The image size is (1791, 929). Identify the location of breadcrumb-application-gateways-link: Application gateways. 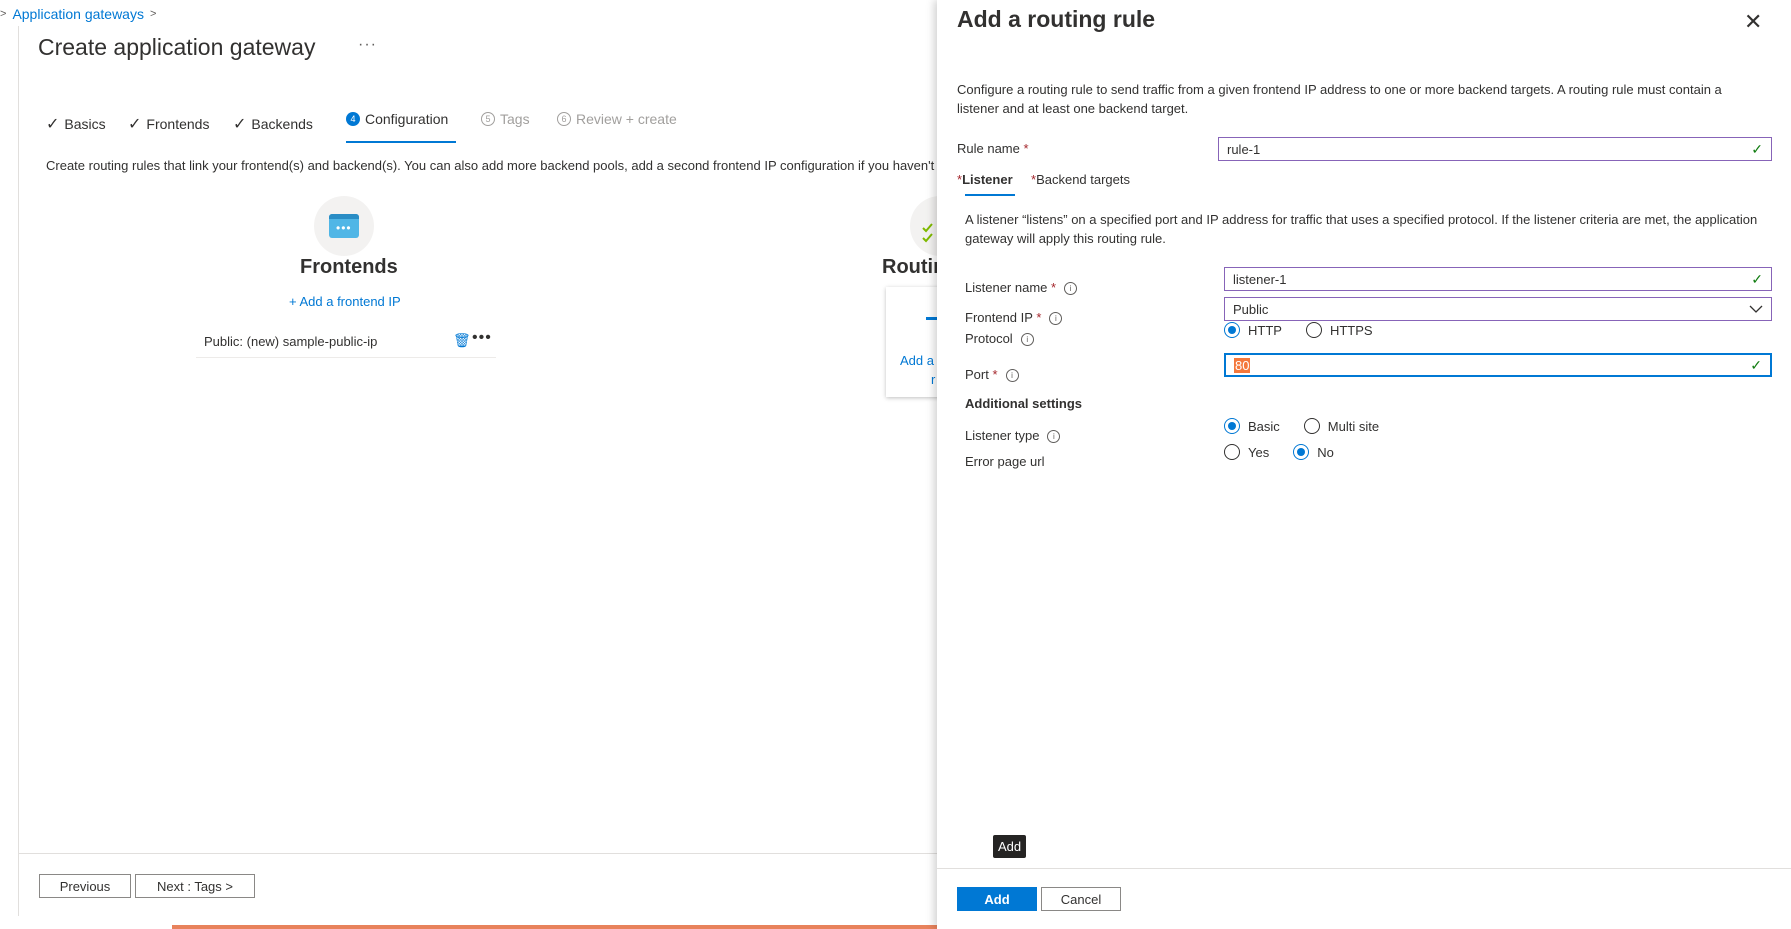
(78, 14).